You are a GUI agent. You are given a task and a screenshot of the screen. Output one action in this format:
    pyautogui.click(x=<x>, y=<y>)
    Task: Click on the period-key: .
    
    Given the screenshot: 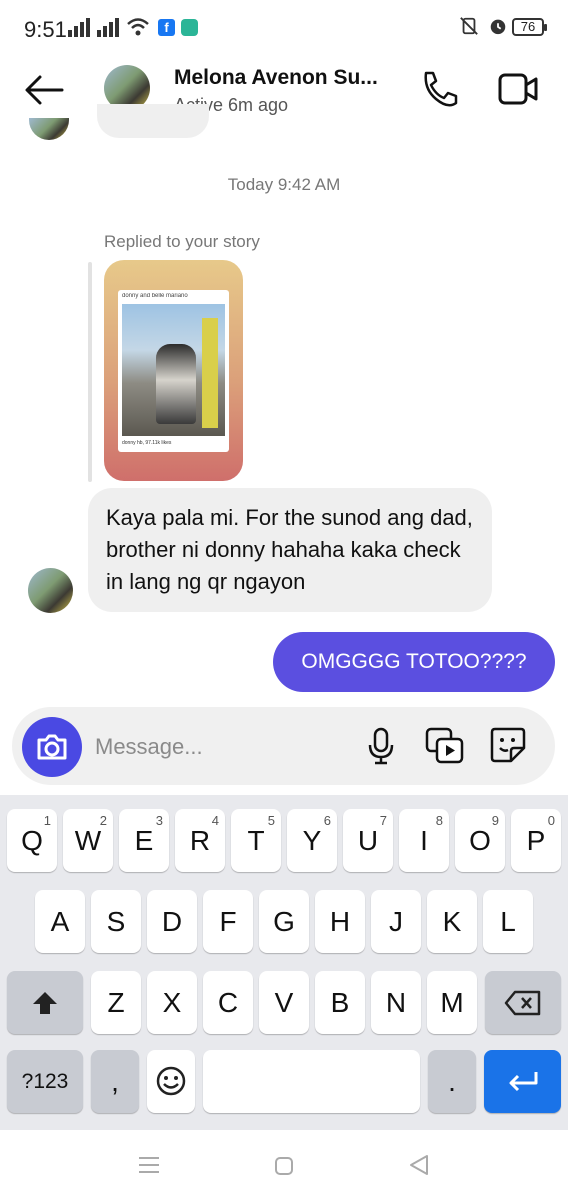 What is the action you would take?
    pyautogui.click(x=452, y=1081)
    